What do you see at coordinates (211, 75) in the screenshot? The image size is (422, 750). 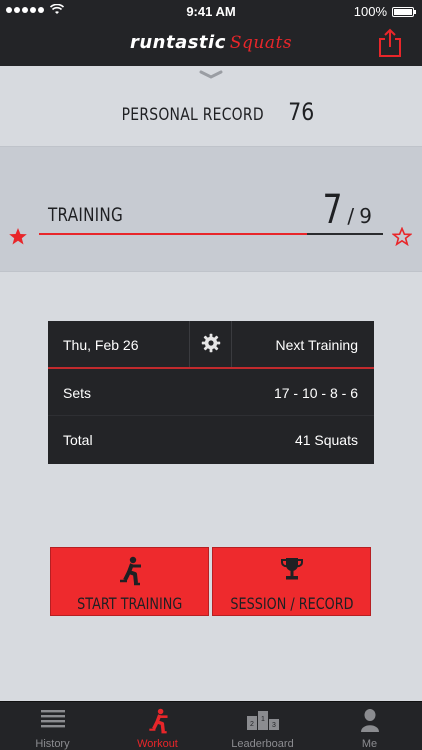 I see `pull-handle-icon` at bounding box center [211, 75].